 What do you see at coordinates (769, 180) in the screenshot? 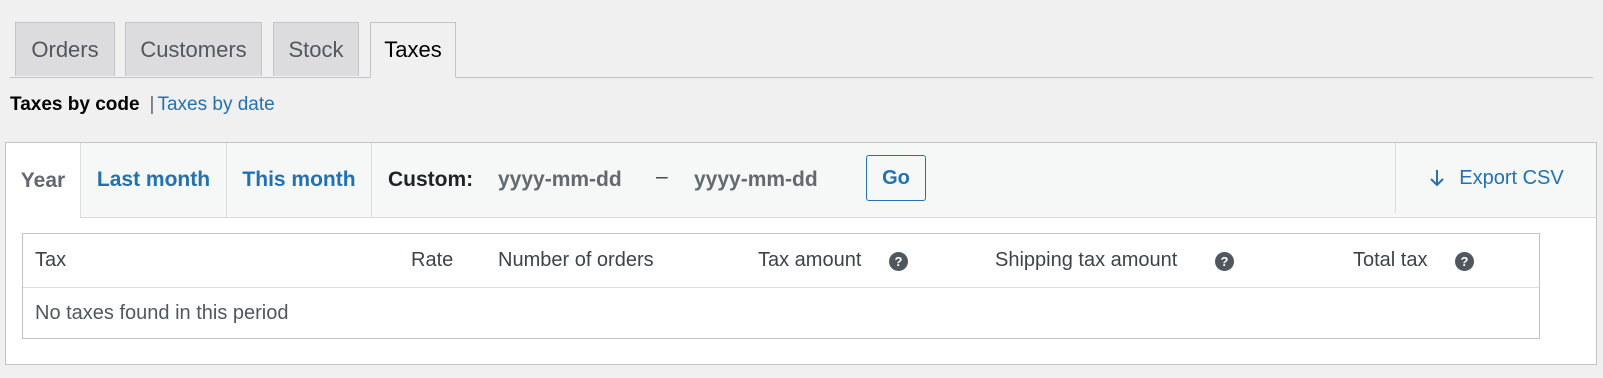
I see `end-date-input` at bounding box center [769, 180].